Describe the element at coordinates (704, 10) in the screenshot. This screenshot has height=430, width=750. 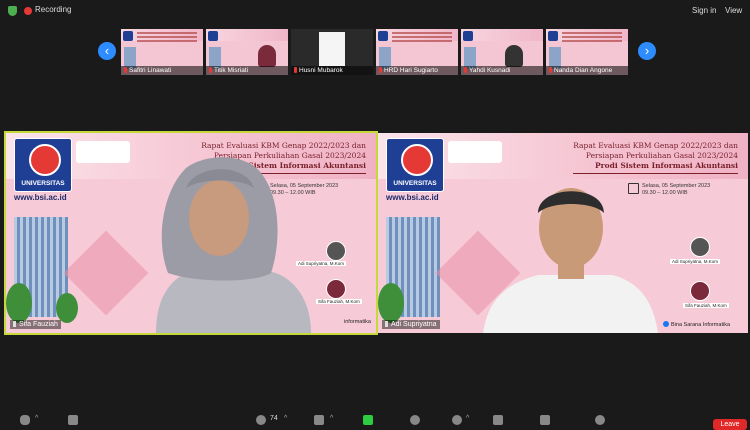
I see `sign-in-link: Sign in` at that location.